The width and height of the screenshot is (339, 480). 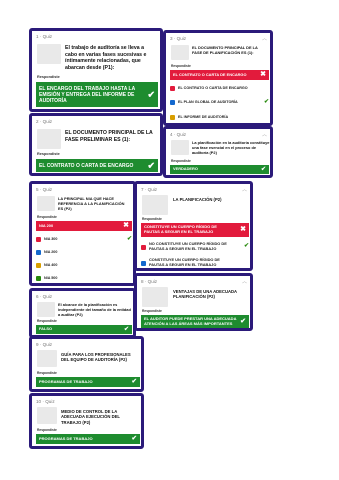 What do you see at coordinates (44, 121) in the screenshot?
I see `card-number: 2 · Quiz` at bounding box center [44, 121].